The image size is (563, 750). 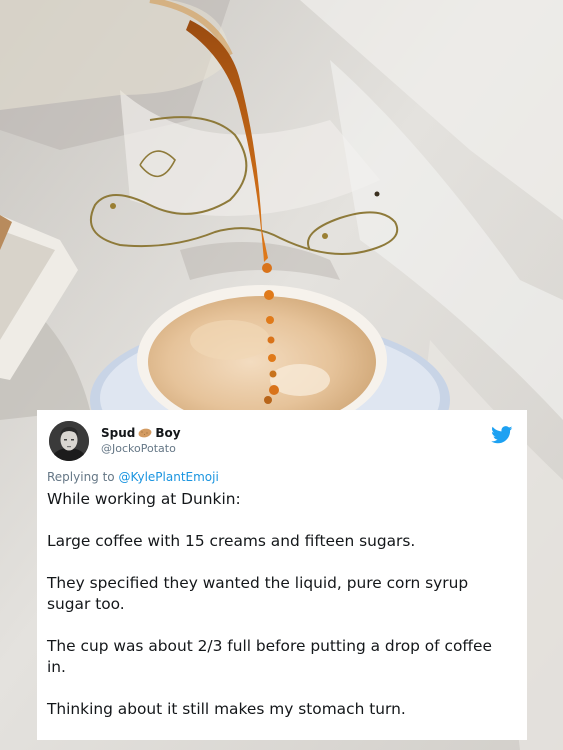 I want to click on potato-emoji-icon, so click(x=145, y=433).